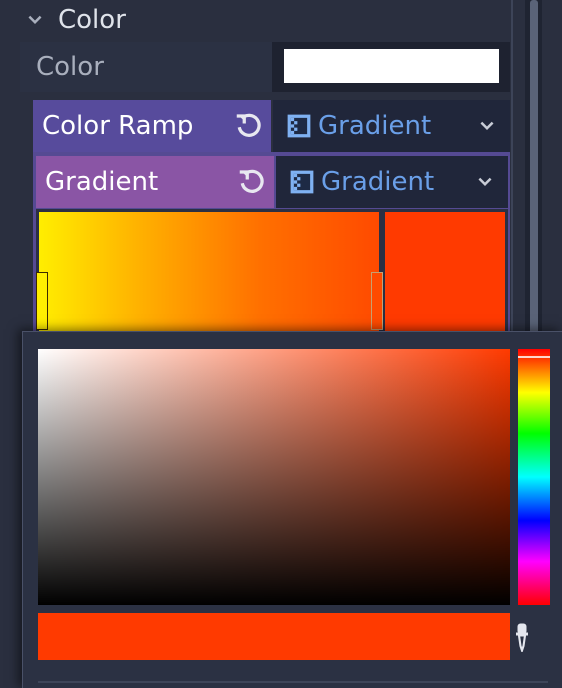 The height and width of the screenshot is (688, 562). I want to click on color-ramp-label: Color Ramp, so click(118, 126).